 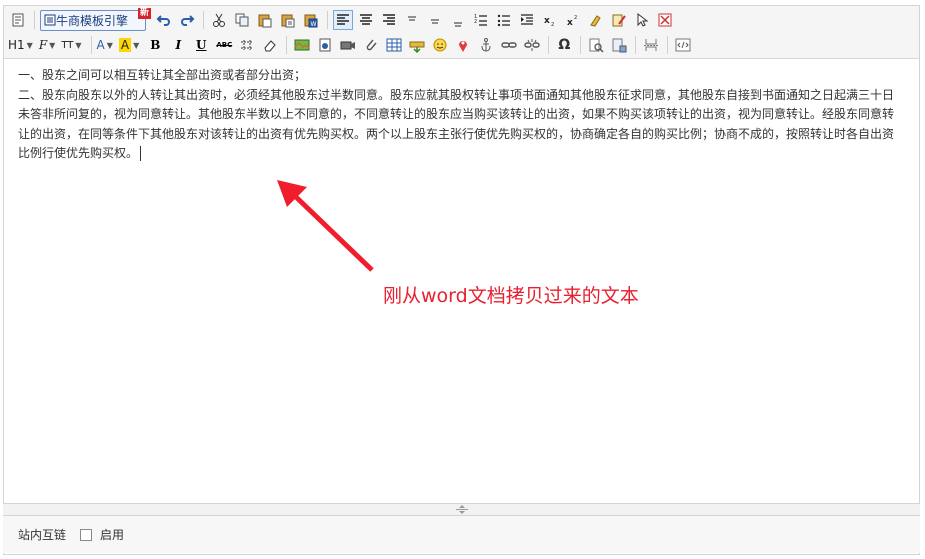 I want to click on resize-handle-icon, so click(x=461, y=509).